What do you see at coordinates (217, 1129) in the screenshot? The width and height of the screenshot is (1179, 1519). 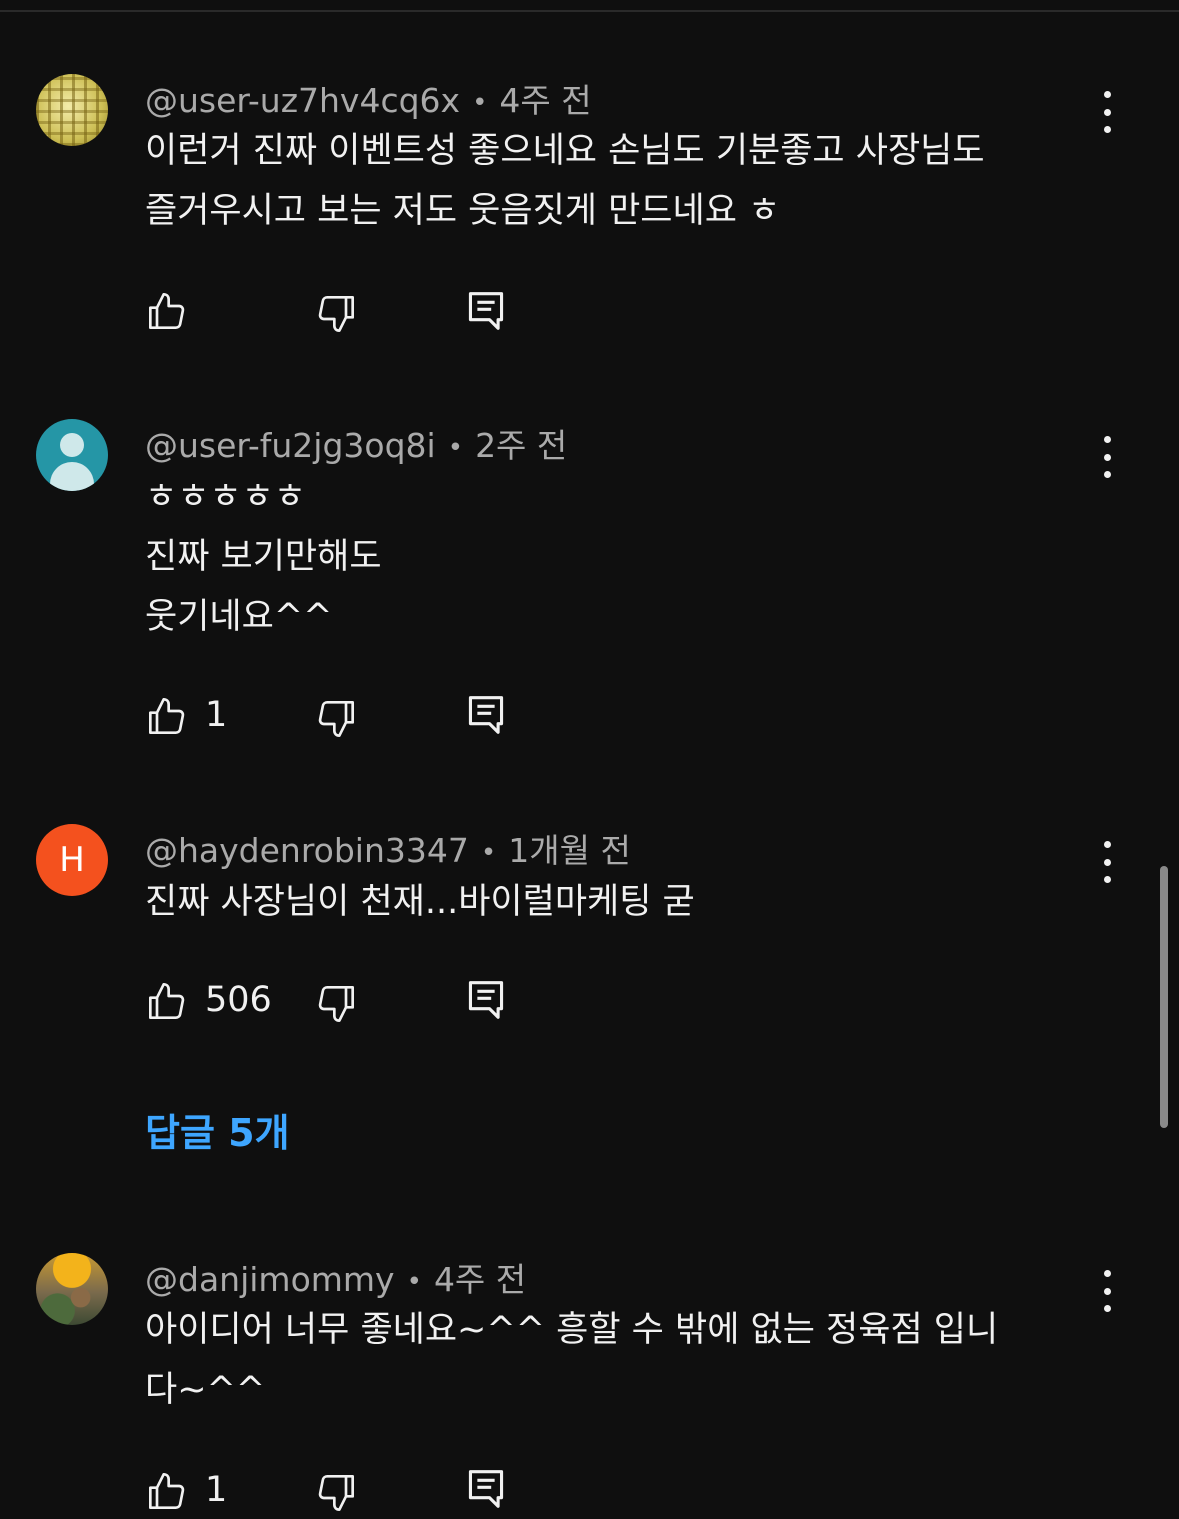 I see `view-replies-button: 답글 5개` at bounding box center [217, 1129].